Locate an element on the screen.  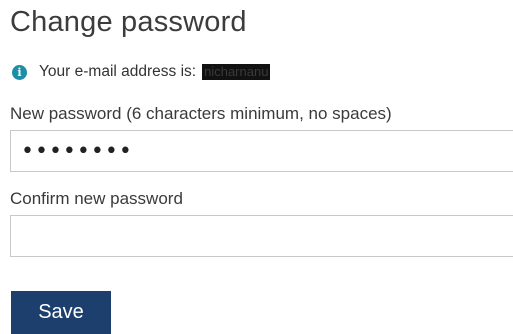
email-info-row: i Your e-mail address is: nicharnanu is located at coordinates (141, 72).